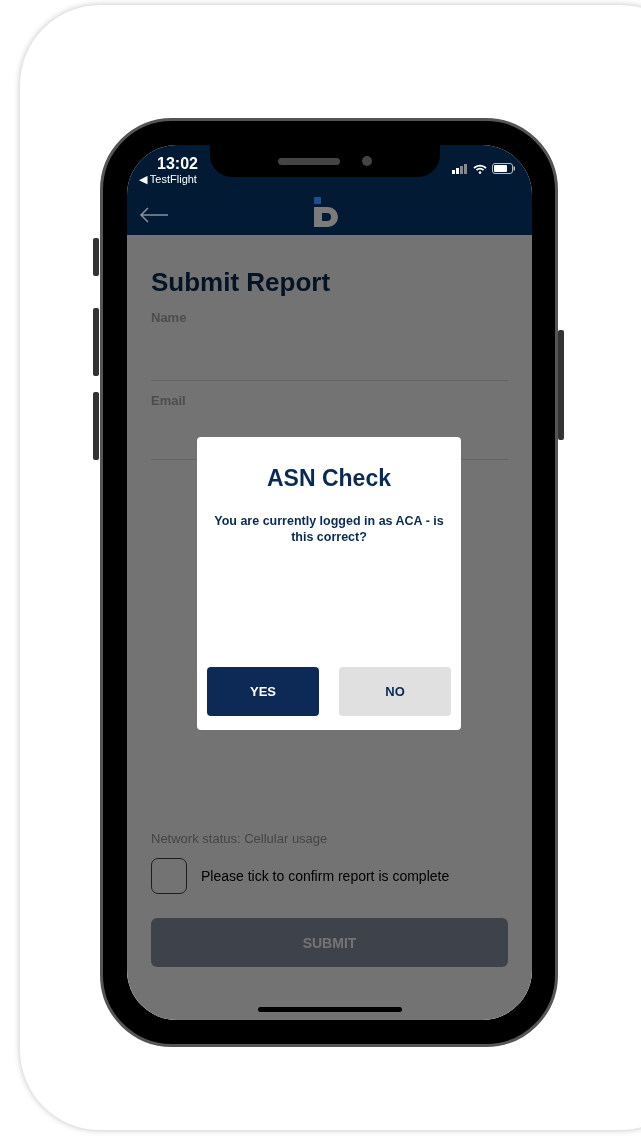  Describe the element at coordinates (169, 876) in the screenshot. I see `confirm-checkbox` at that location.